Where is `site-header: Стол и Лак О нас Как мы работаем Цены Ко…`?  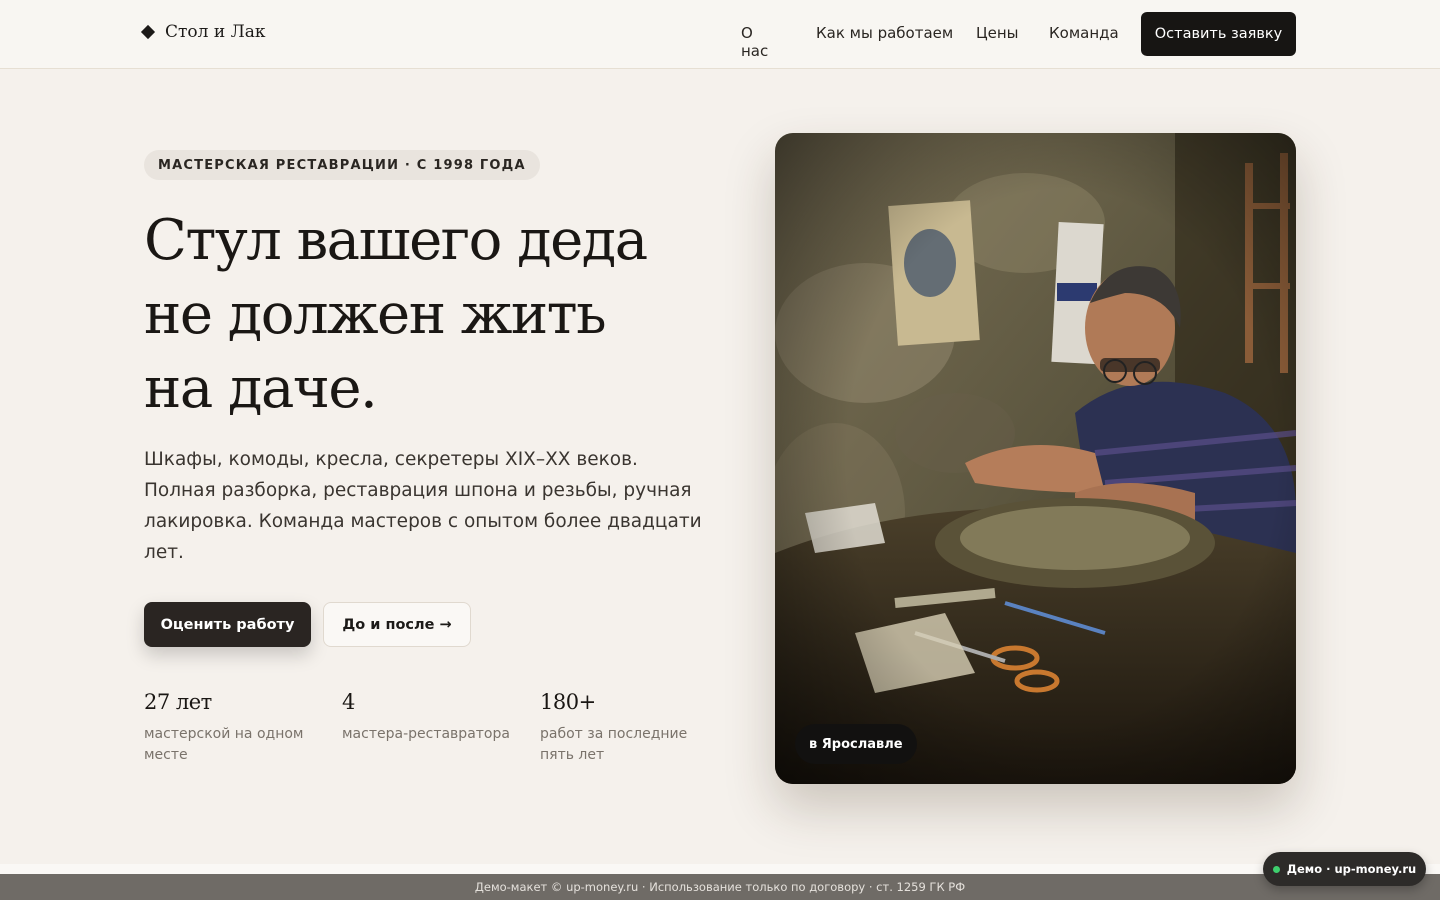
site-header: Стол и Лак О нас Как мы работаем Цены Ко… is located at coordinates (720, 34).